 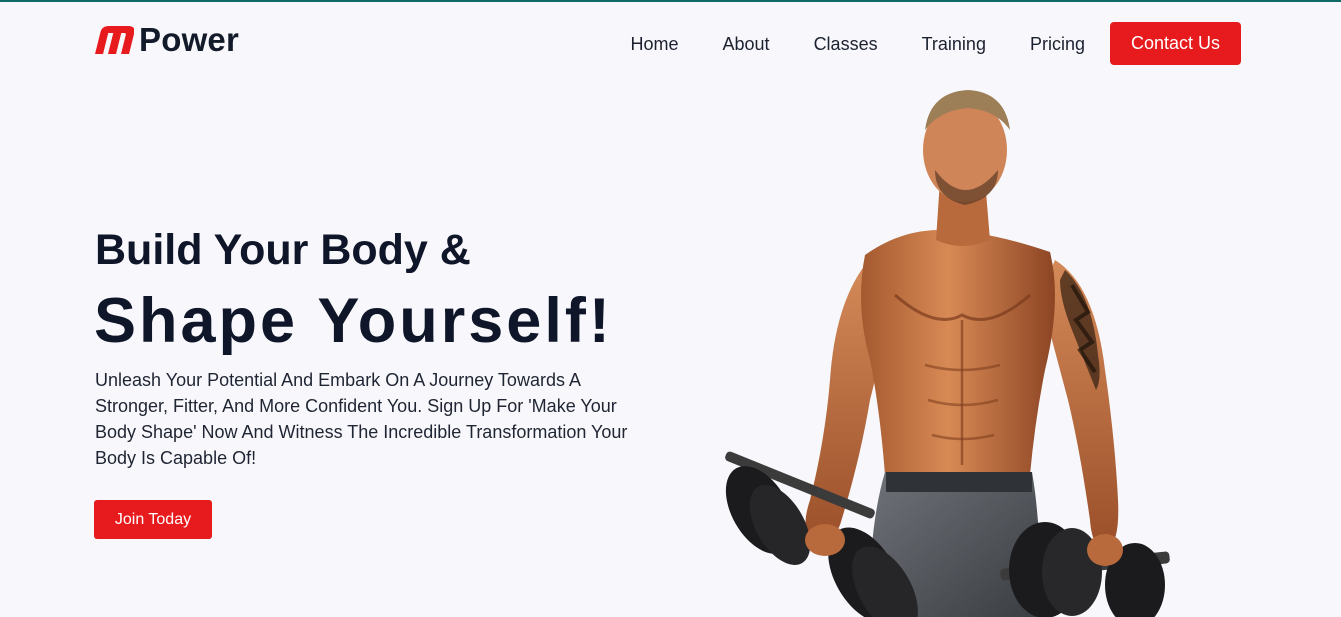 I want to click on nav-link-pricing: Pricing, so click(x=1057, y=44).